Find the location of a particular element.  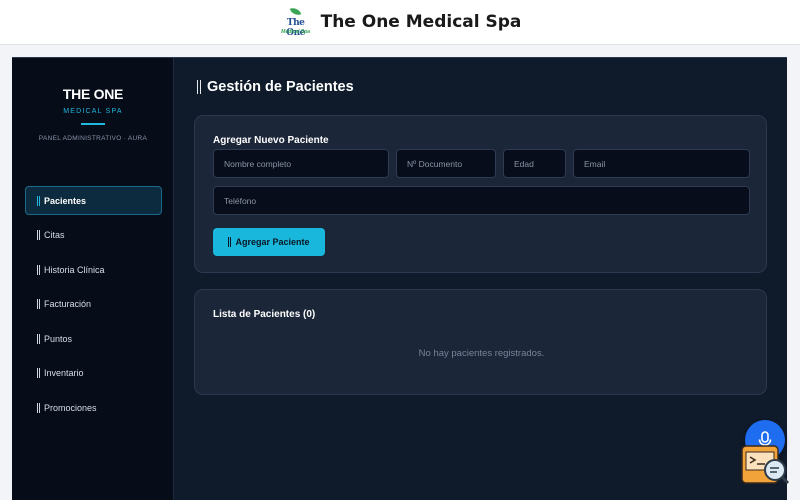

logo-subtitle: Medical Spa is located at coordinates (296, 32).